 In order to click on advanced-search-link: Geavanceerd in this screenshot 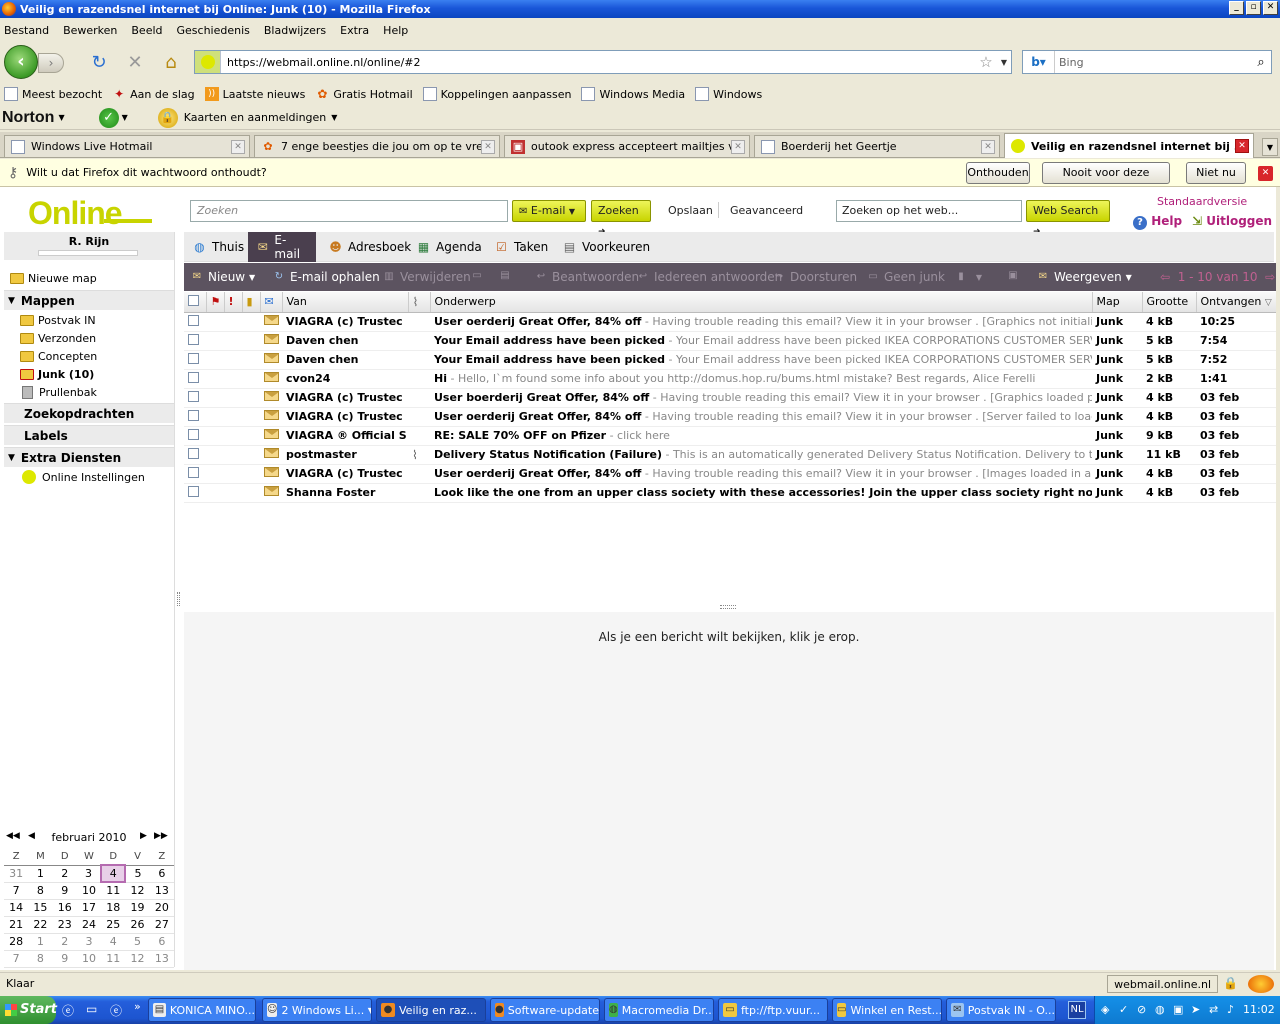, I will do `click(766, 210)`.